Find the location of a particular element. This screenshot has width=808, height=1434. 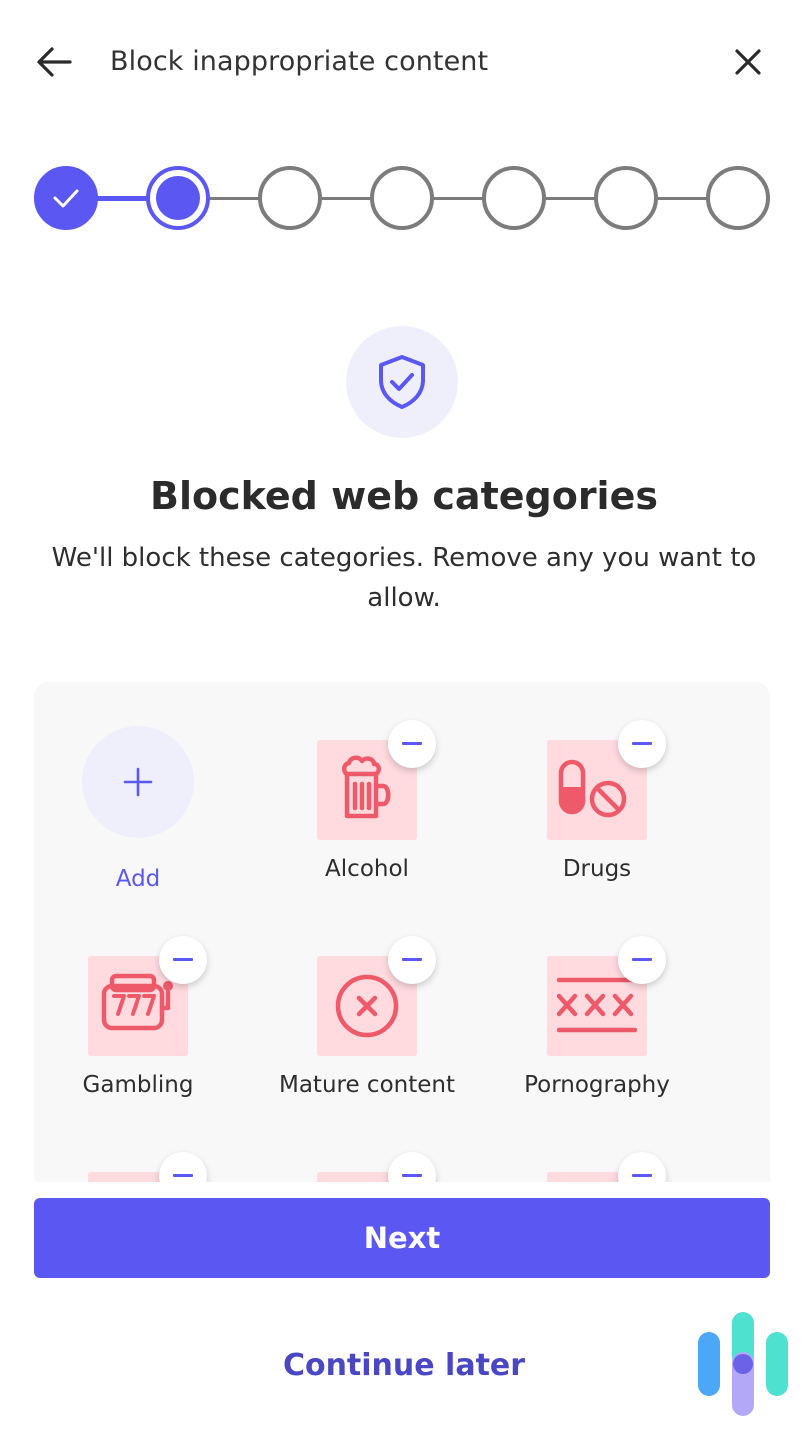

remove-drugs-button is located at coordinates (642, 744).